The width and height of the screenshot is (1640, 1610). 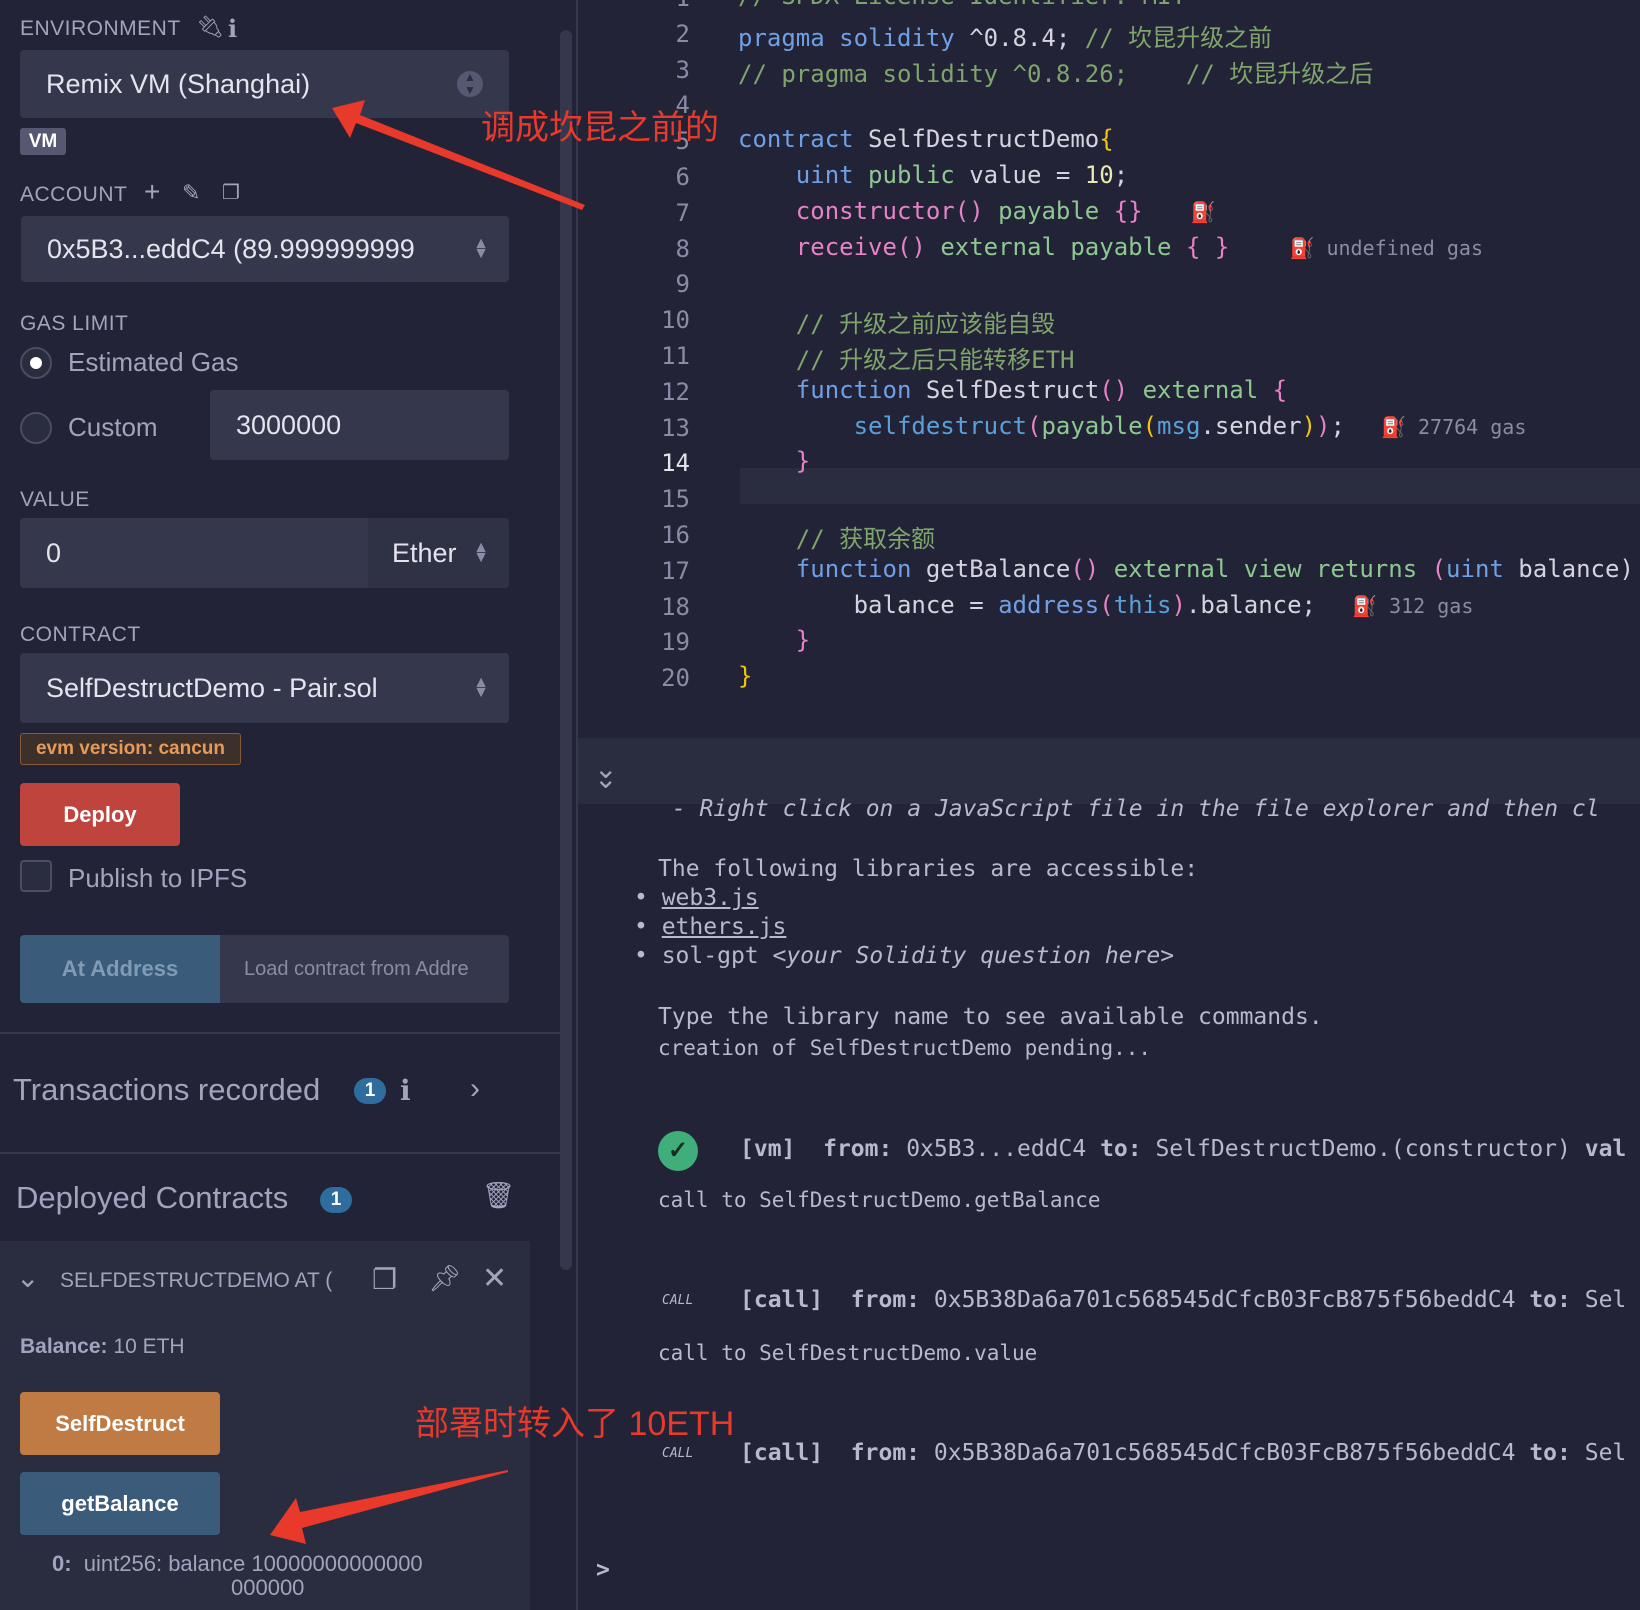 I want to click on arrow-deploy, so click(x=389, y=1507).